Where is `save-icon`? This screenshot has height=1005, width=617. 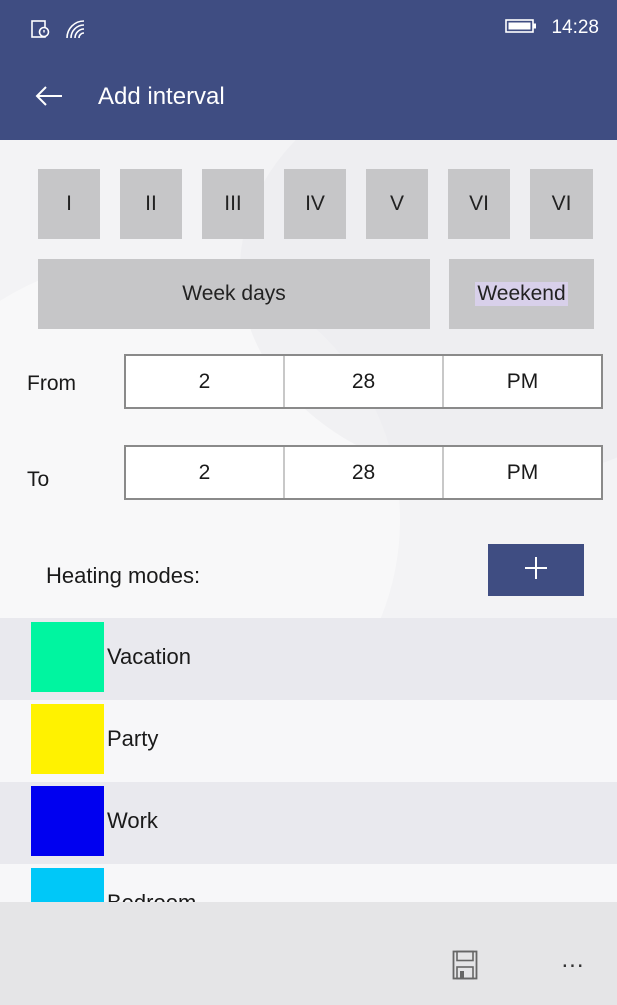
save-icon is located at coordinates (465, 967).